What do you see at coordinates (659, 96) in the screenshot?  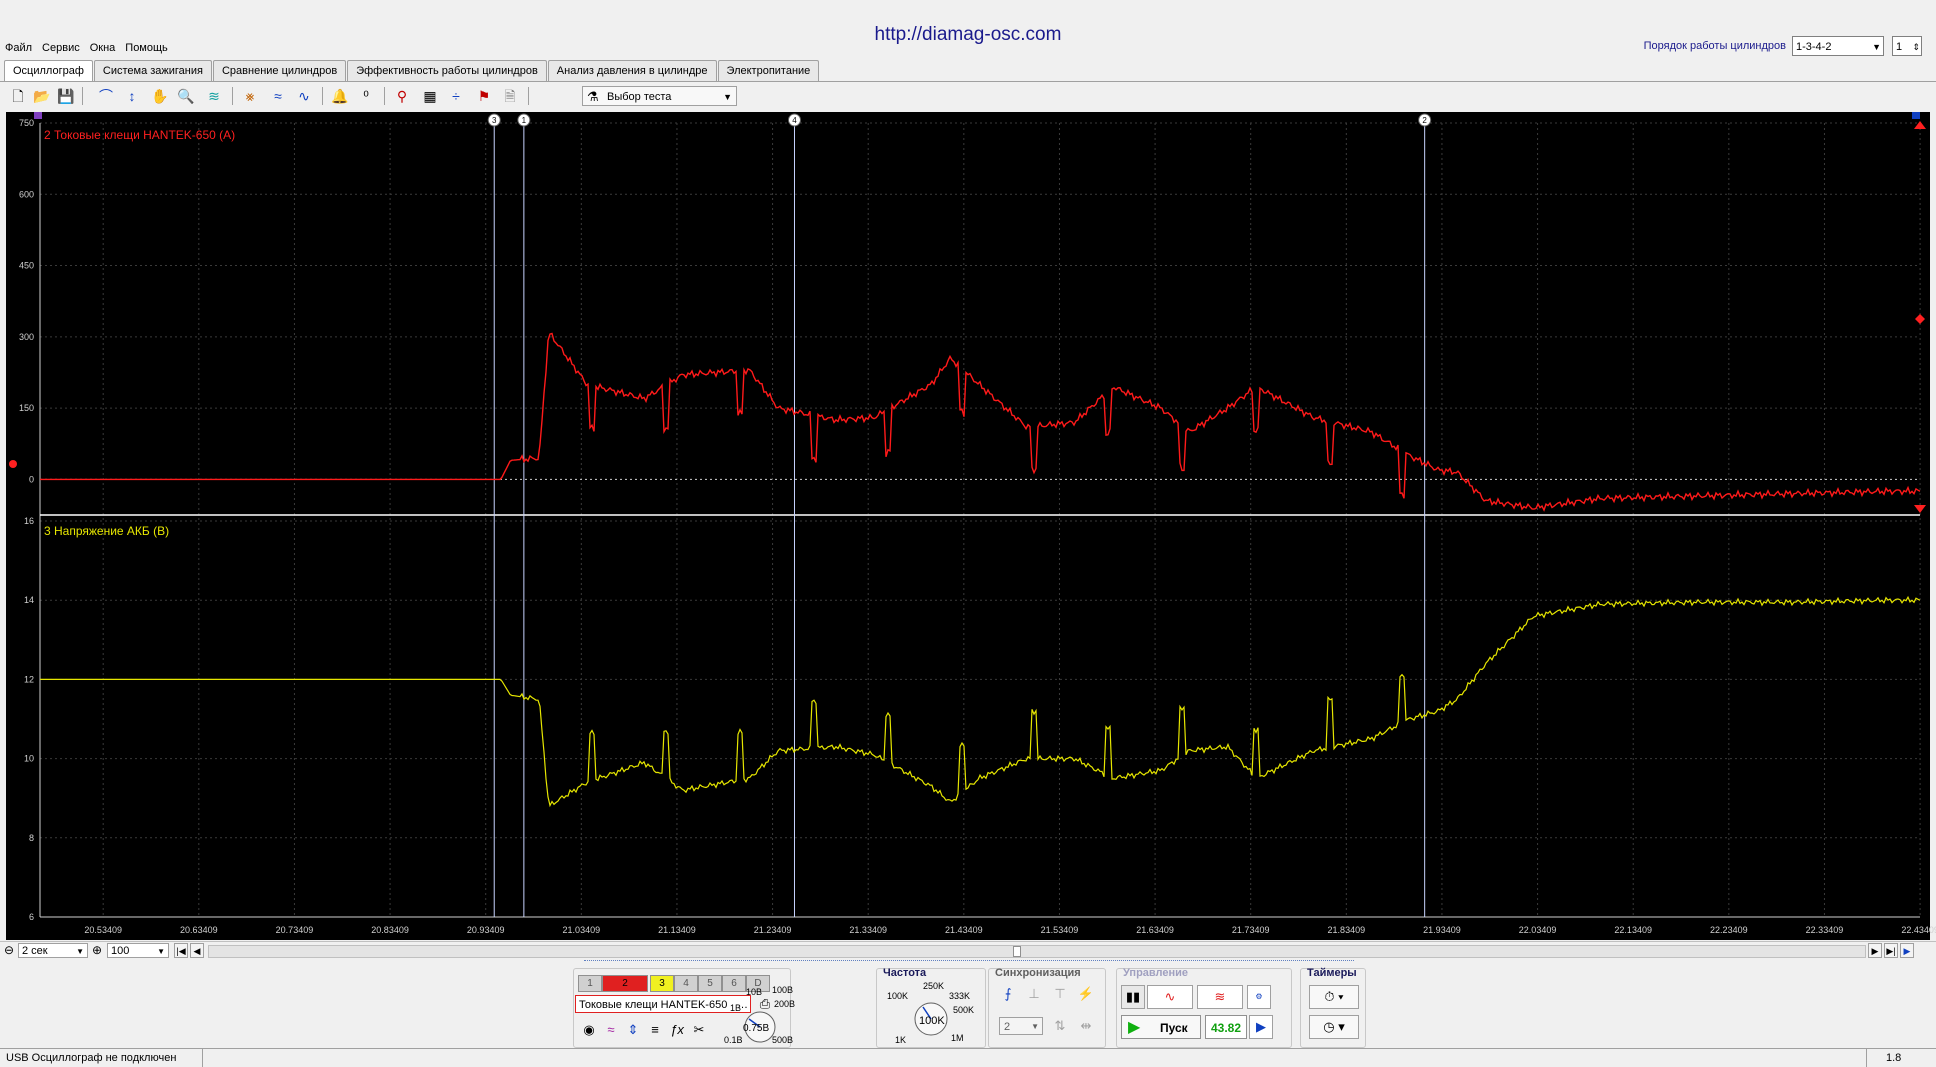 I see `test-select: ⚗ Выбор теста ▼` at bounding box center [659, 96].